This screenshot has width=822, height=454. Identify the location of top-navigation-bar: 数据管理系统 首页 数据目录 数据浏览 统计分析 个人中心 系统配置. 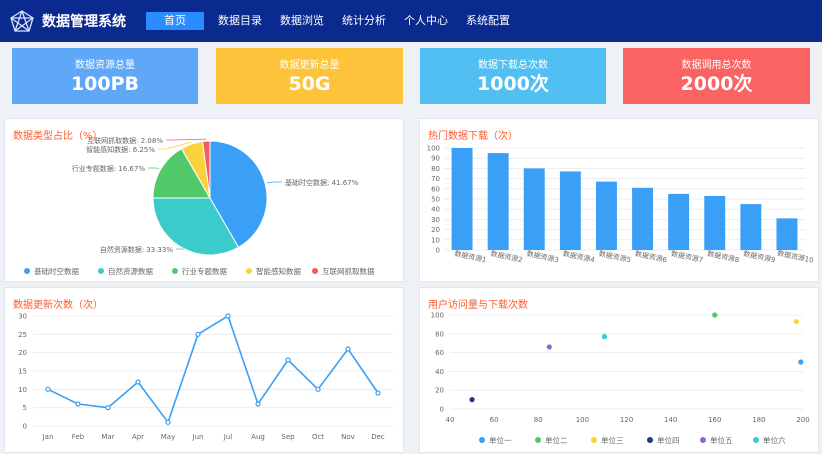
(411, 21).